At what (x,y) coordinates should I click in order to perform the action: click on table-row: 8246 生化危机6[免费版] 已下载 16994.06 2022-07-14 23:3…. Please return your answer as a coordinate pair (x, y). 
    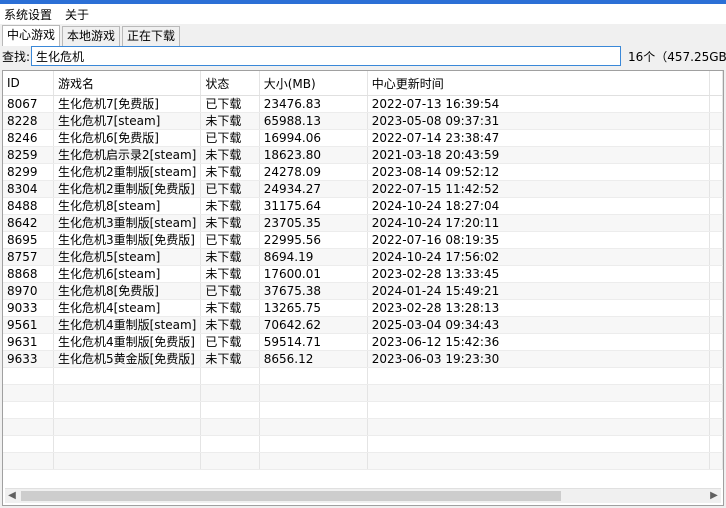
    Looking at the image, I should click on (363, 138).